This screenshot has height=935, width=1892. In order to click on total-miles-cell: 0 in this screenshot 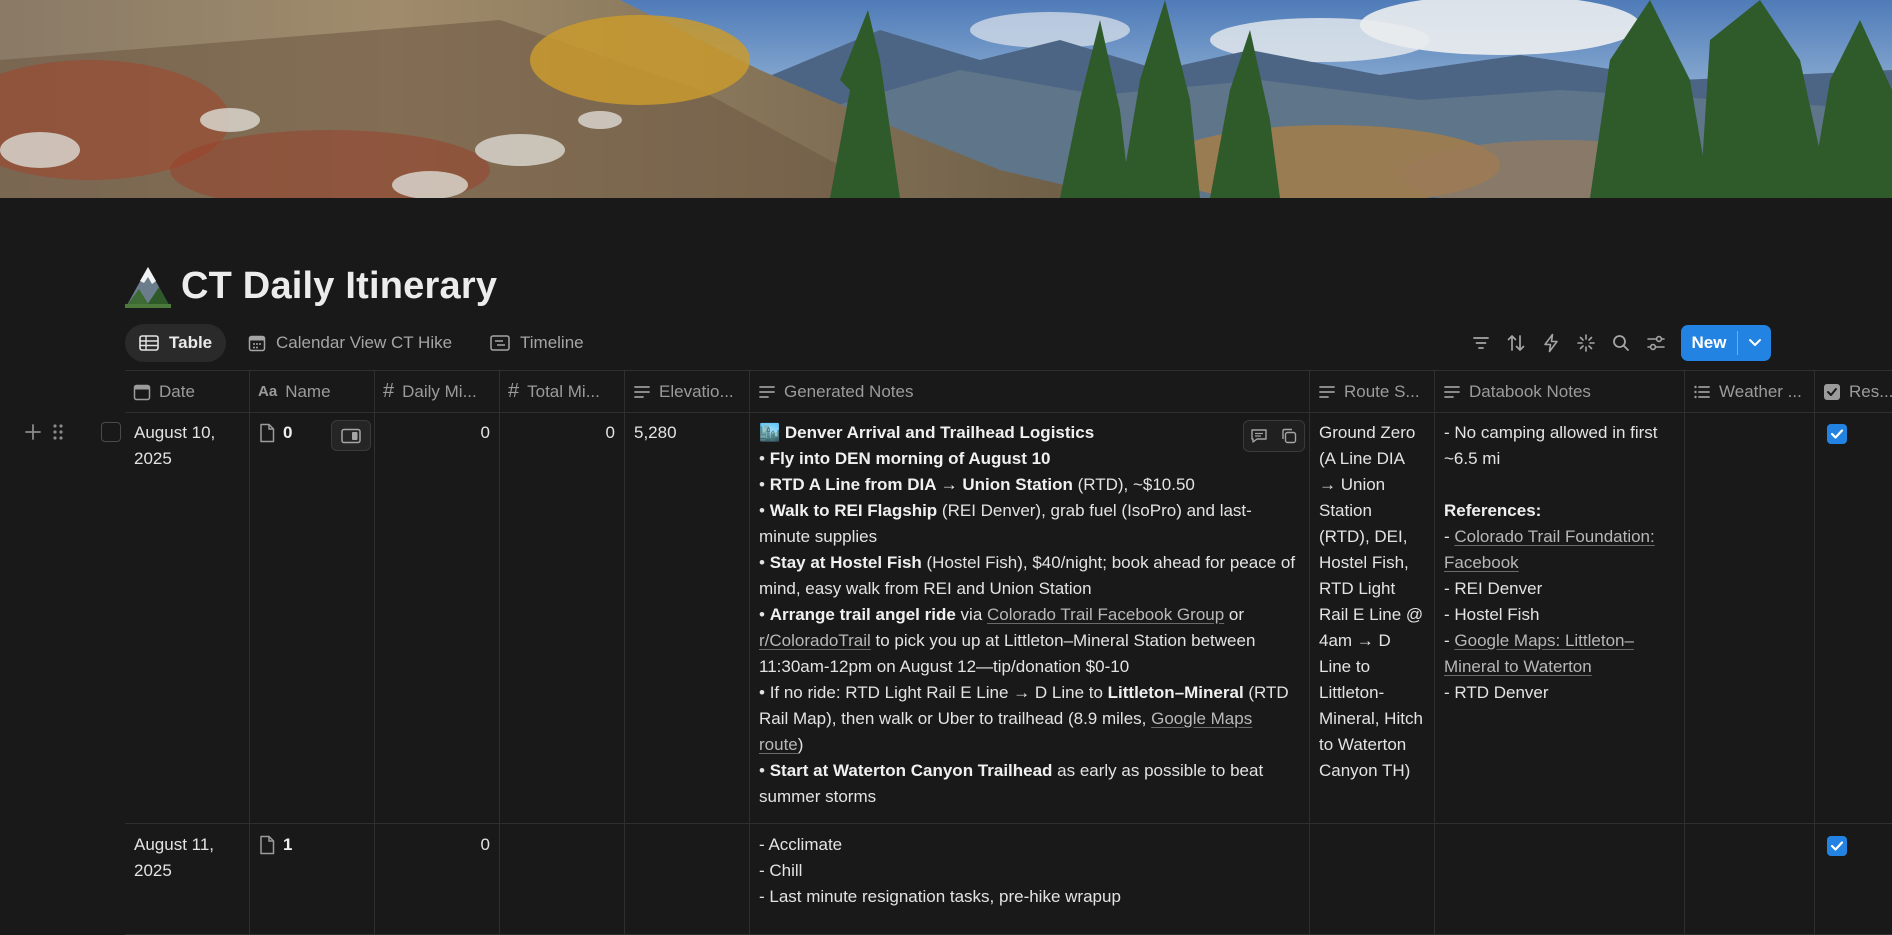, I will do `click(562, 617)`.